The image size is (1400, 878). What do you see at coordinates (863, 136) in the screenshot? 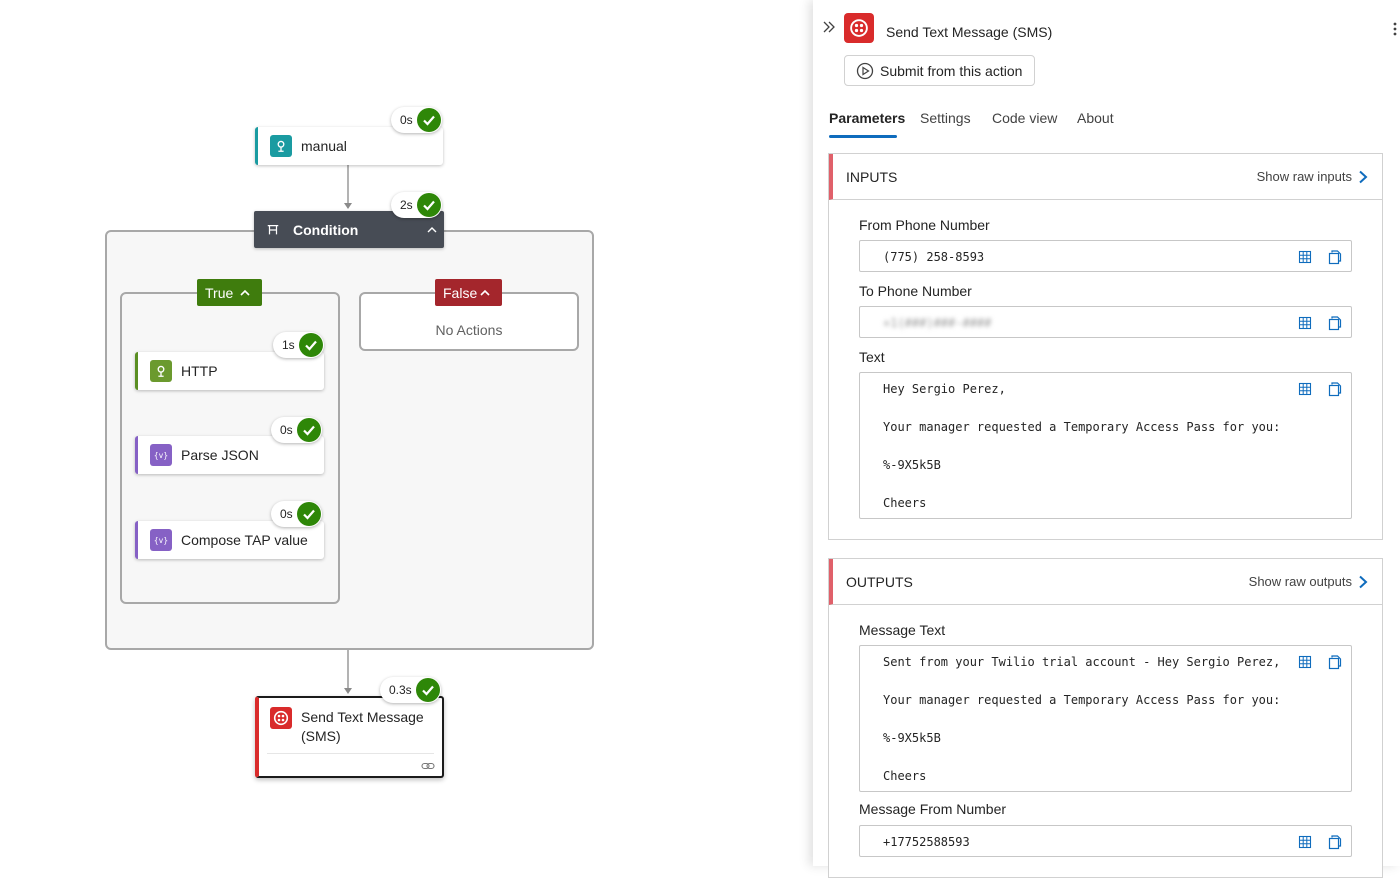
I see `active-tab-indicator` at bounding box center [863, 136].